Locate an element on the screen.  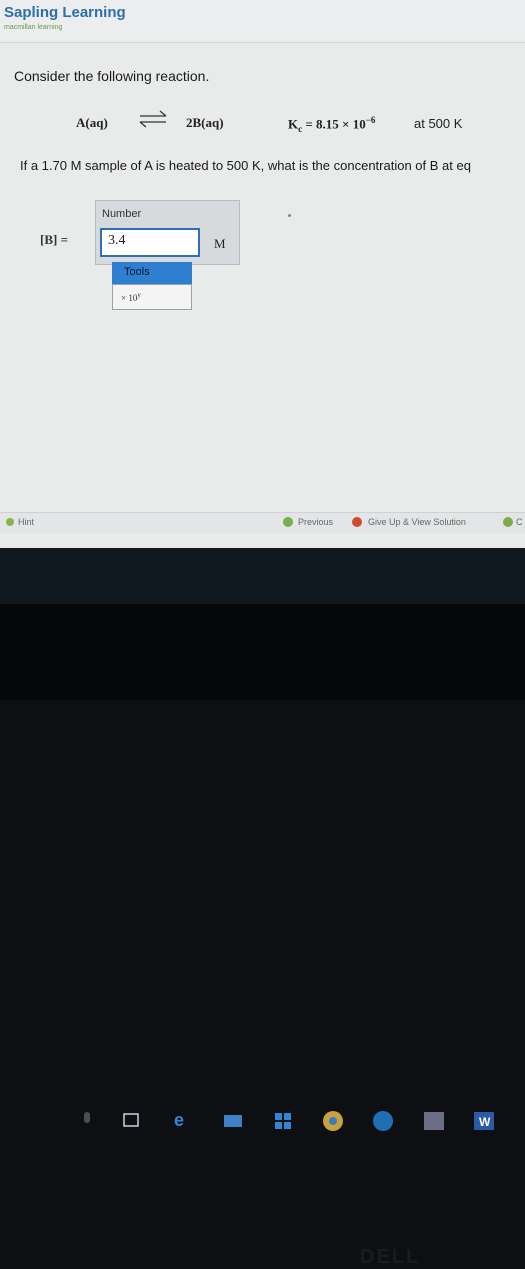
site-header: Sapling Learning macmillan learning is located at coordinates (262, 21).